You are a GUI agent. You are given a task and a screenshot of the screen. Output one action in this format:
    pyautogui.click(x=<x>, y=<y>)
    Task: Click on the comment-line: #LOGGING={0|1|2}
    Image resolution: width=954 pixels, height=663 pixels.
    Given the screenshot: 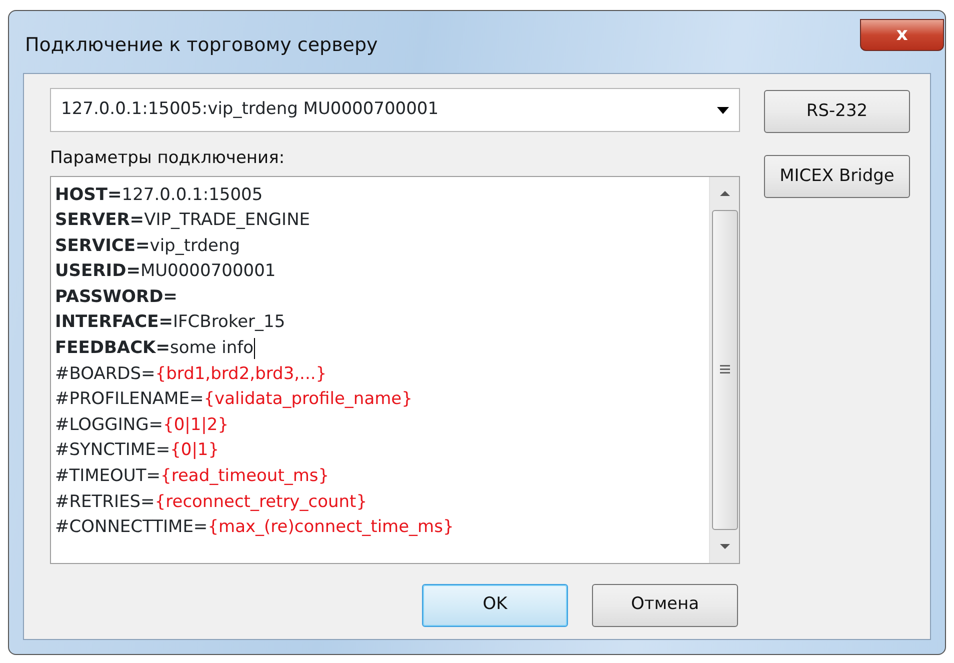 What is the action you would take?
    pyautogui.click(x=142, y=425)
    